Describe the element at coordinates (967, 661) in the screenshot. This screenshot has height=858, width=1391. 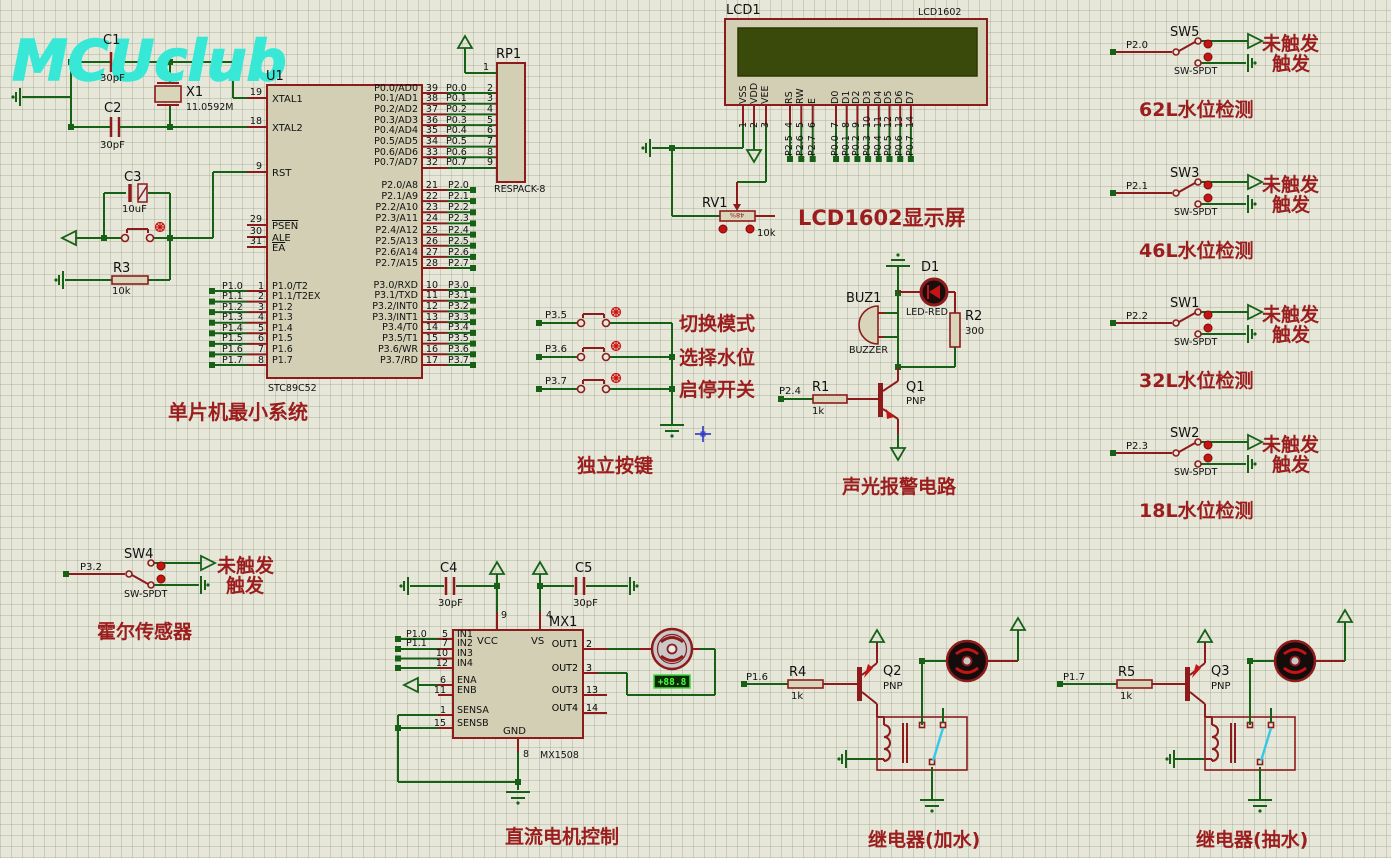
I see `motor-pump-in` at that location.